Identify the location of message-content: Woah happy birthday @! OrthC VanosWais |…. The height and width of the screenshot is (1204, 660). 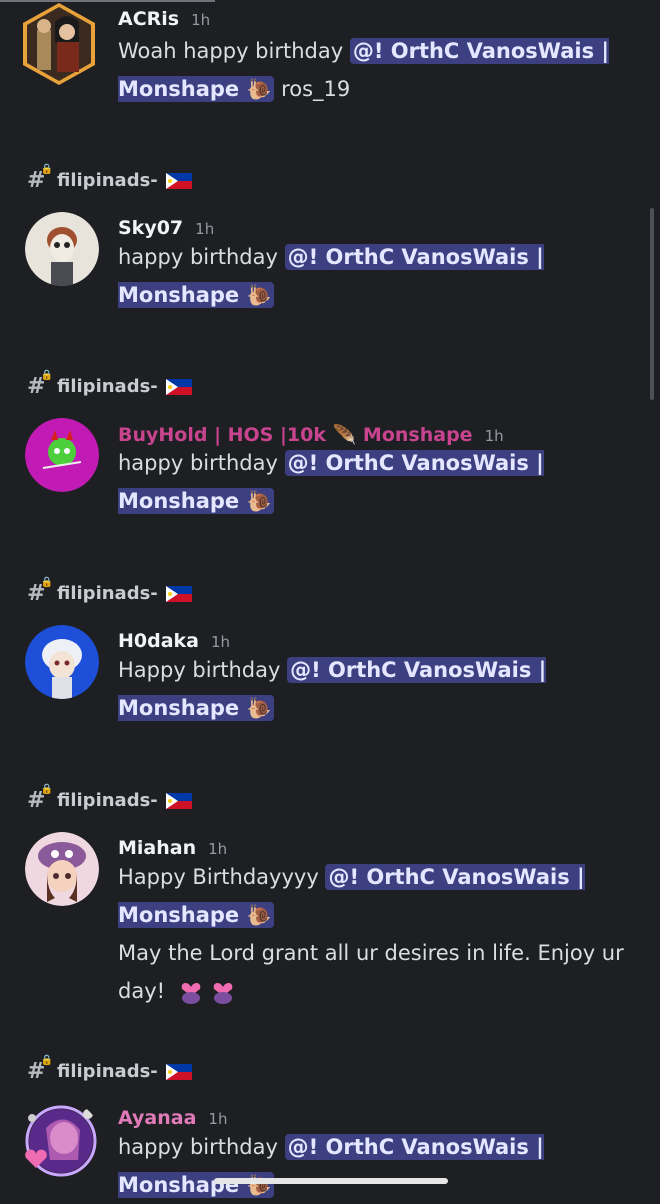
(364, 70).